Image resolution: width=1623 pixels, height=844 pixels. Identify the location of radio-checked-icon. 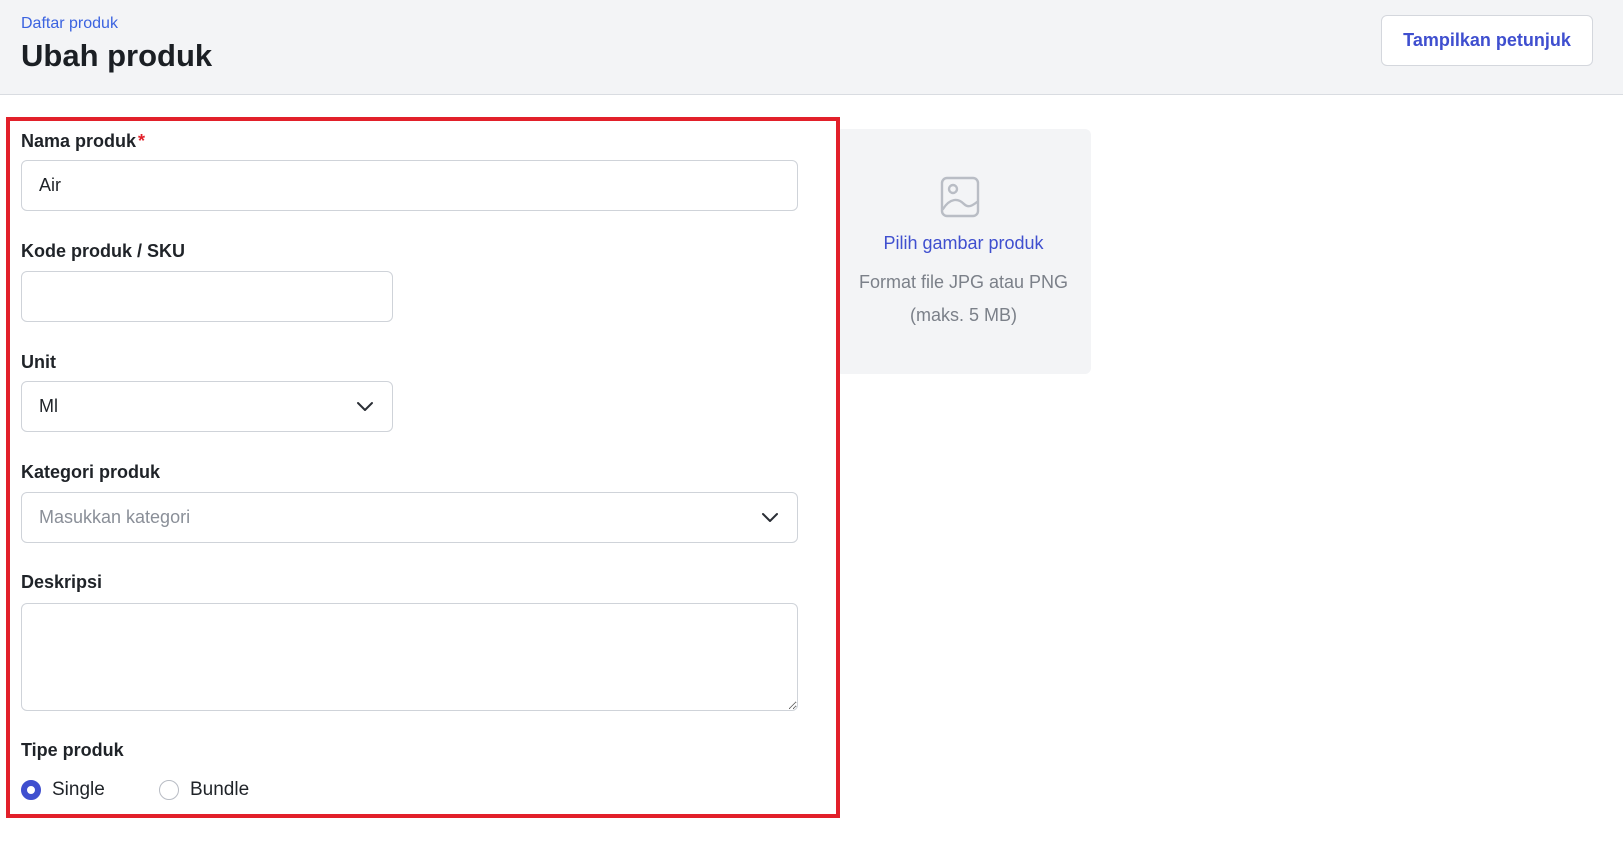
(31, 790).